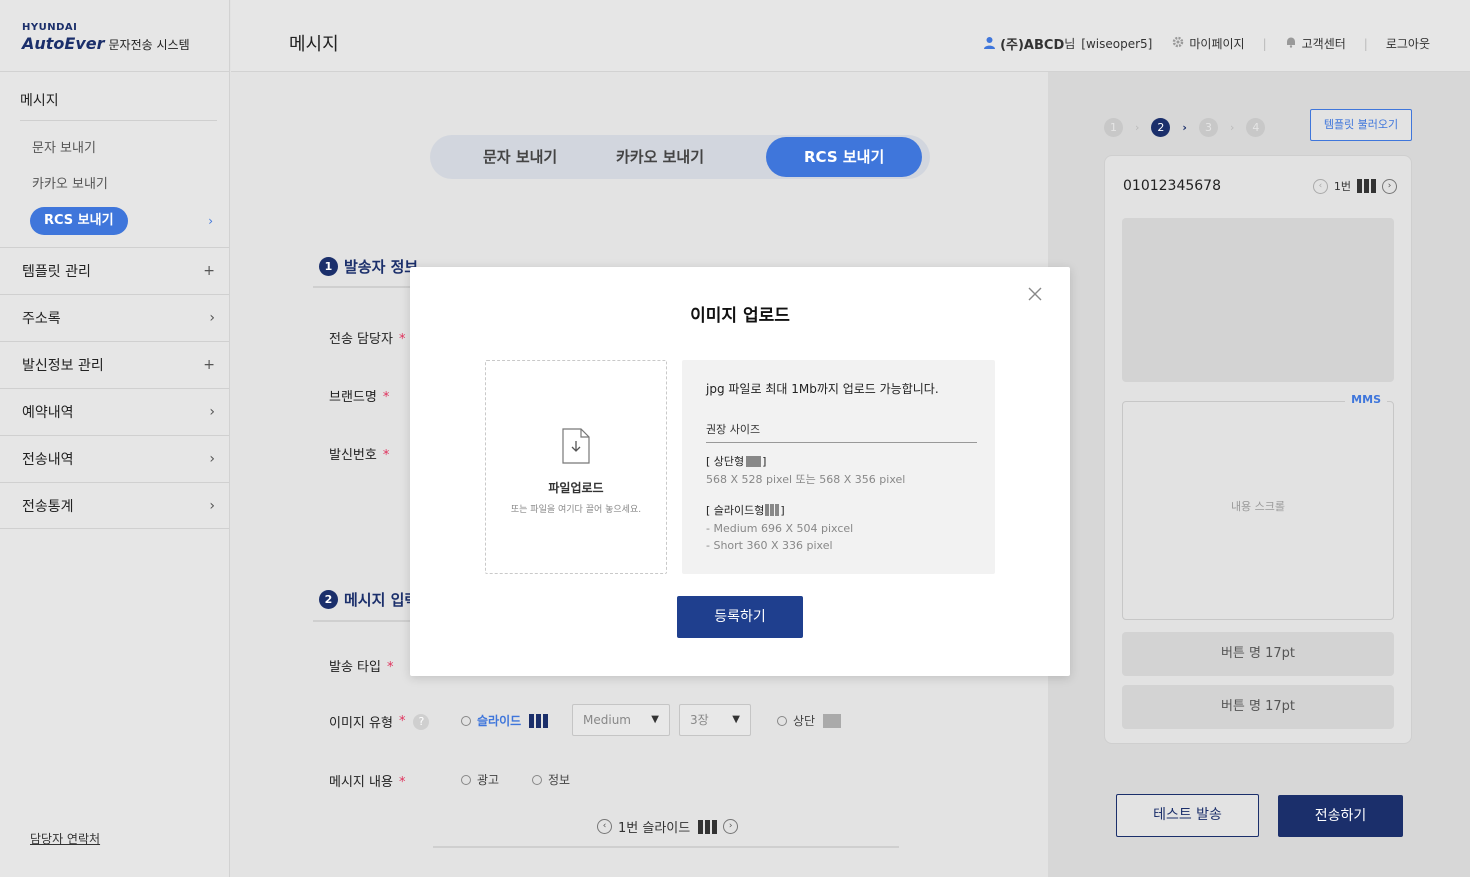 This screenshot has width=1470, height=877. I want to click on sidebar-item-sender-info: 발신정보 관리 +, so click(114, 364).